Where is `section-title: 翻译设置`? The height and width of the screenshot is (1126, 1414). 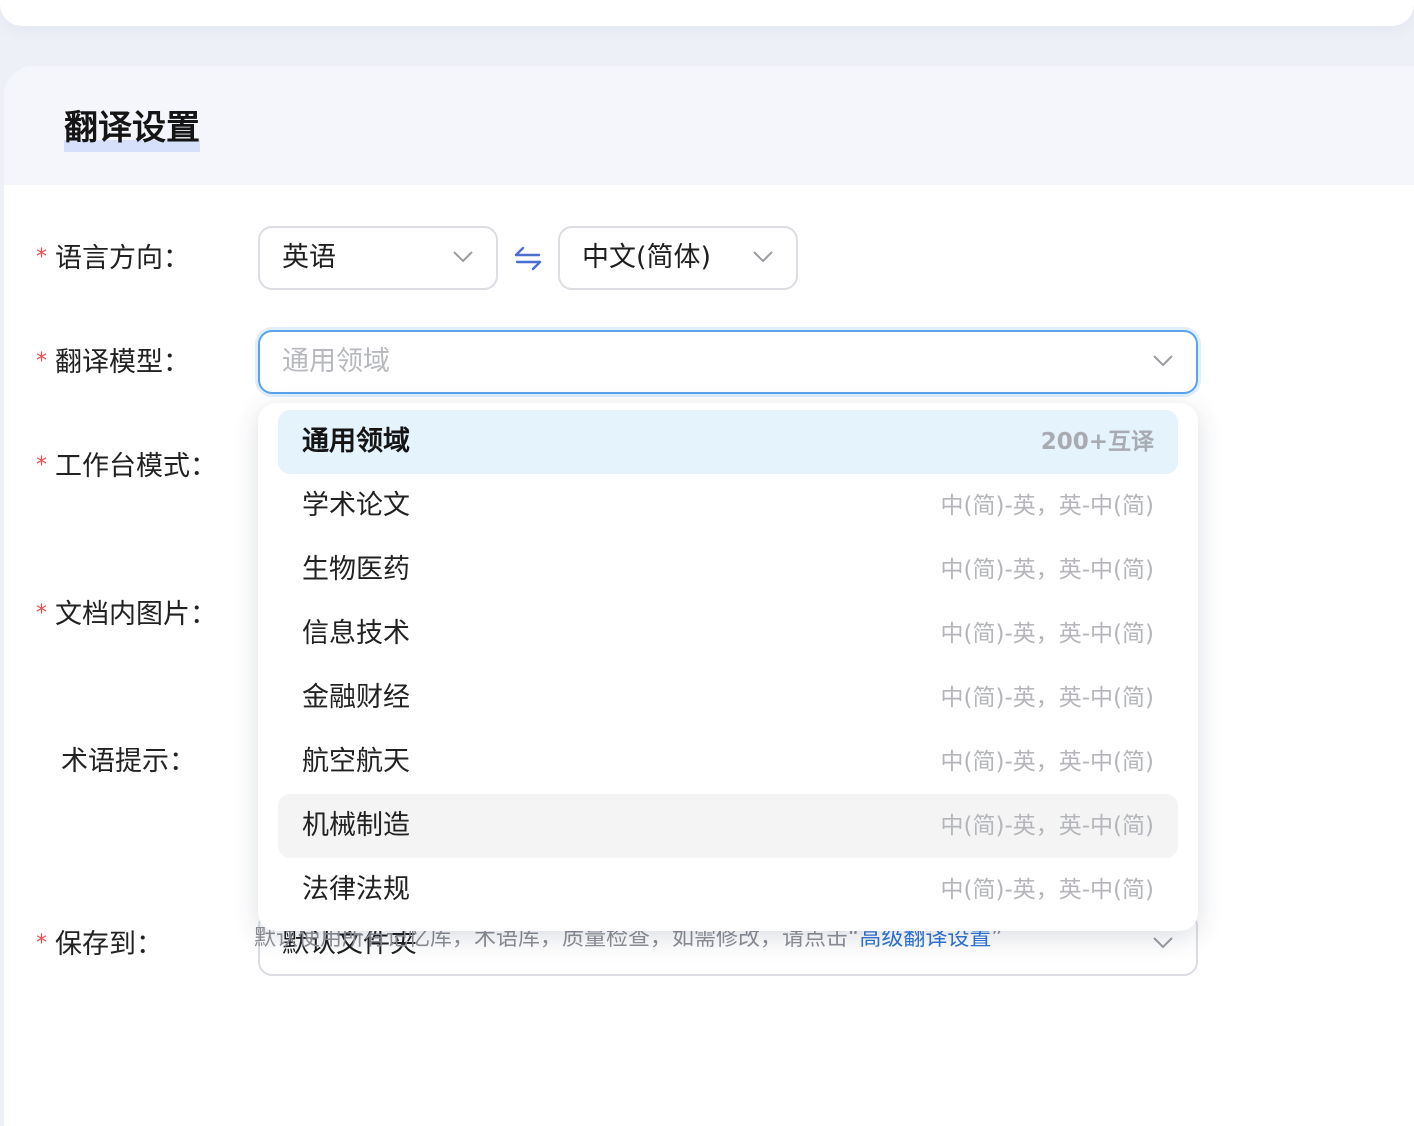 section-title: 翻译设置 is located at coordinates (132, 129).